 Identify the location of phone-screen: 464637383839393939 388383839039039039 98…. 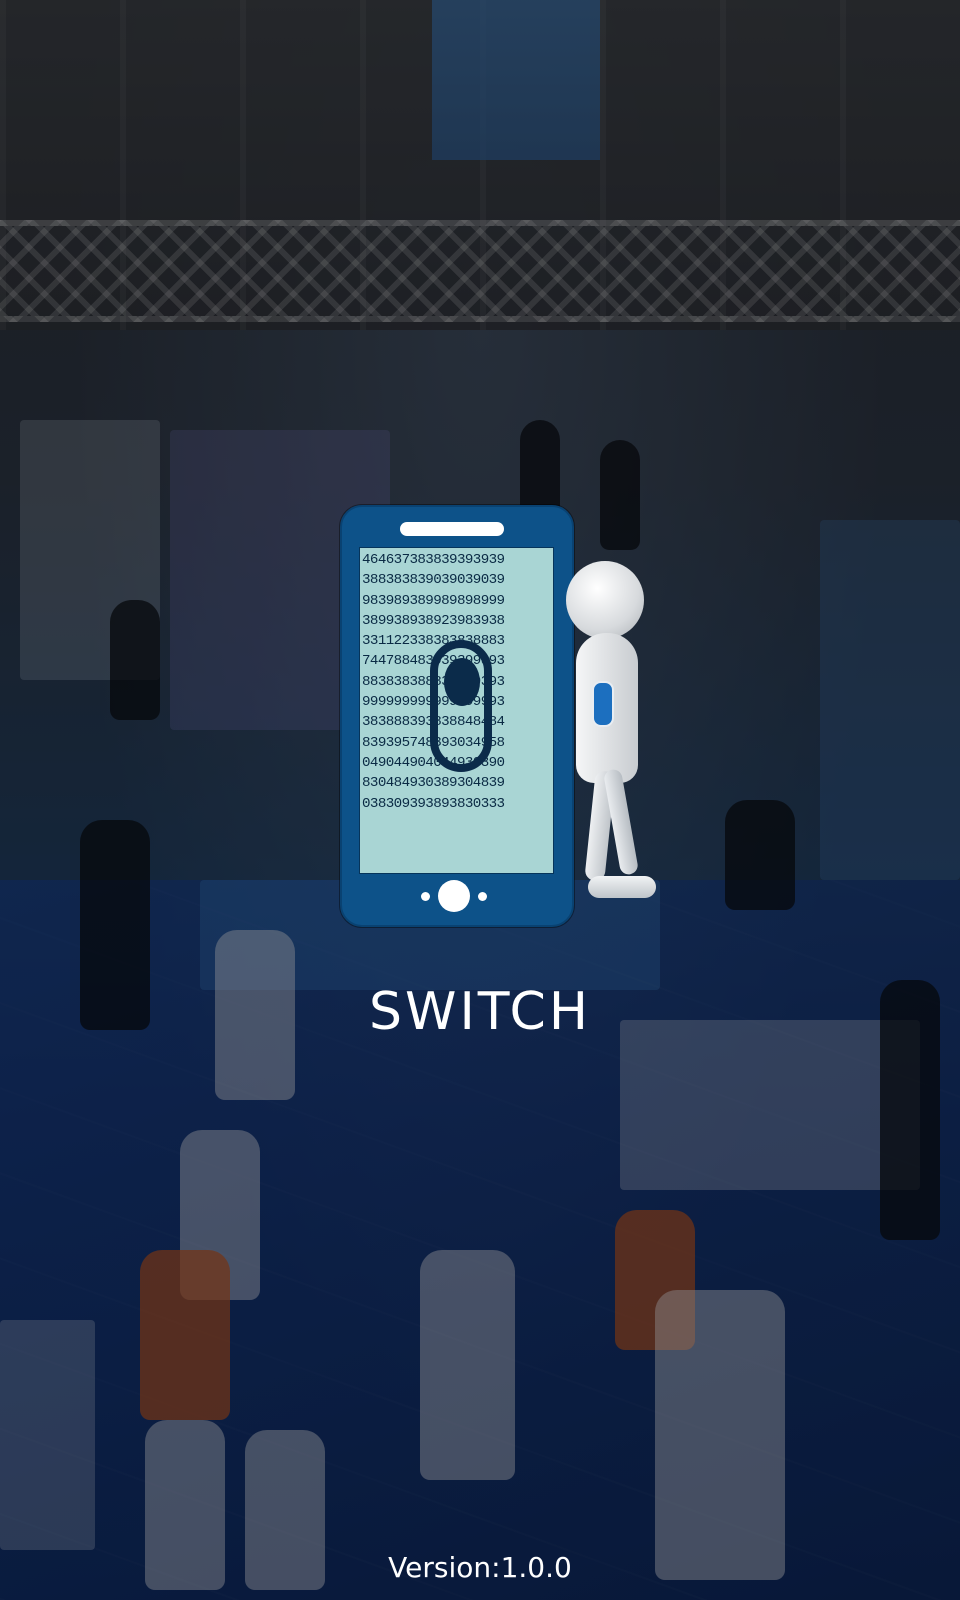
(456, 710).